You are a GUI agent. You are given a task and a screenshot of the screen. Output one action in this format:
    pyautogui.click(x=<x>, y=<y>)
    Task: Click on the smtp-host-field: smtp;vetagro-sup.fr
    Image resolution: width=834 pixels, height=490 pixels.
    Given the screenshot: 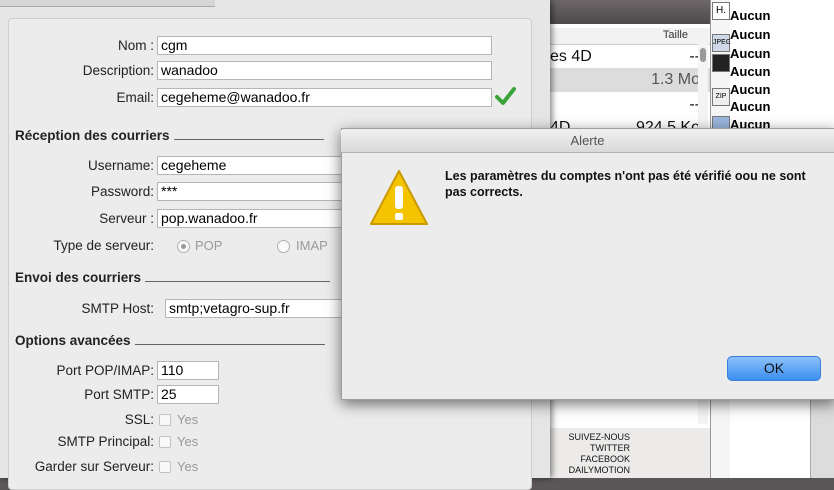 What is the action you would take?
    pyautogui.click(x=256, y=308)
    